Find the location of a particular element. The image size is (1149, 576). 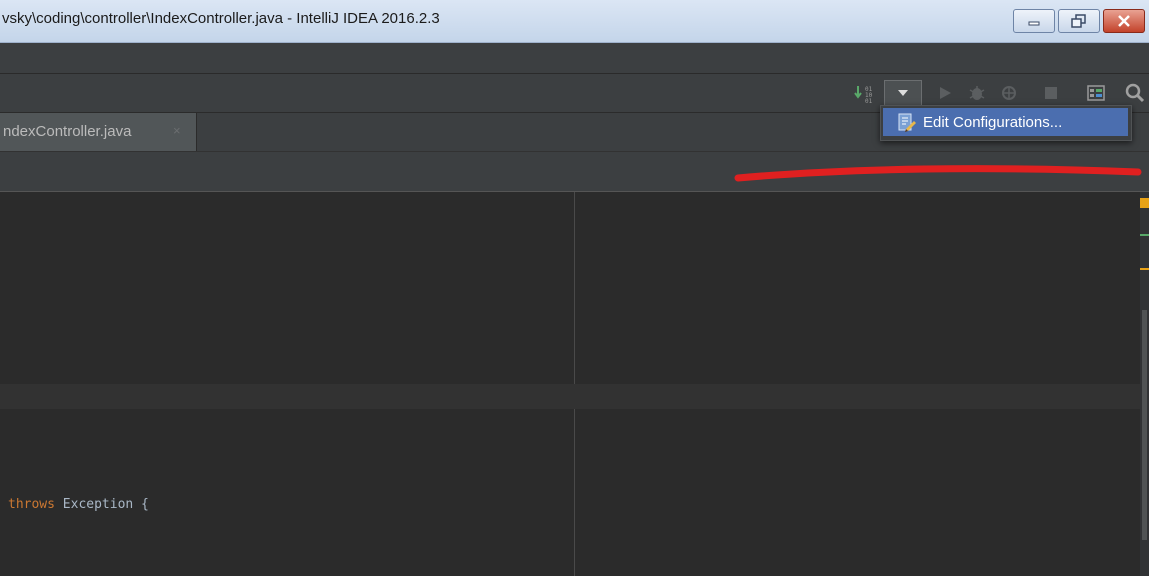

red-annotation-stroke is located at coordinates (938, 173).